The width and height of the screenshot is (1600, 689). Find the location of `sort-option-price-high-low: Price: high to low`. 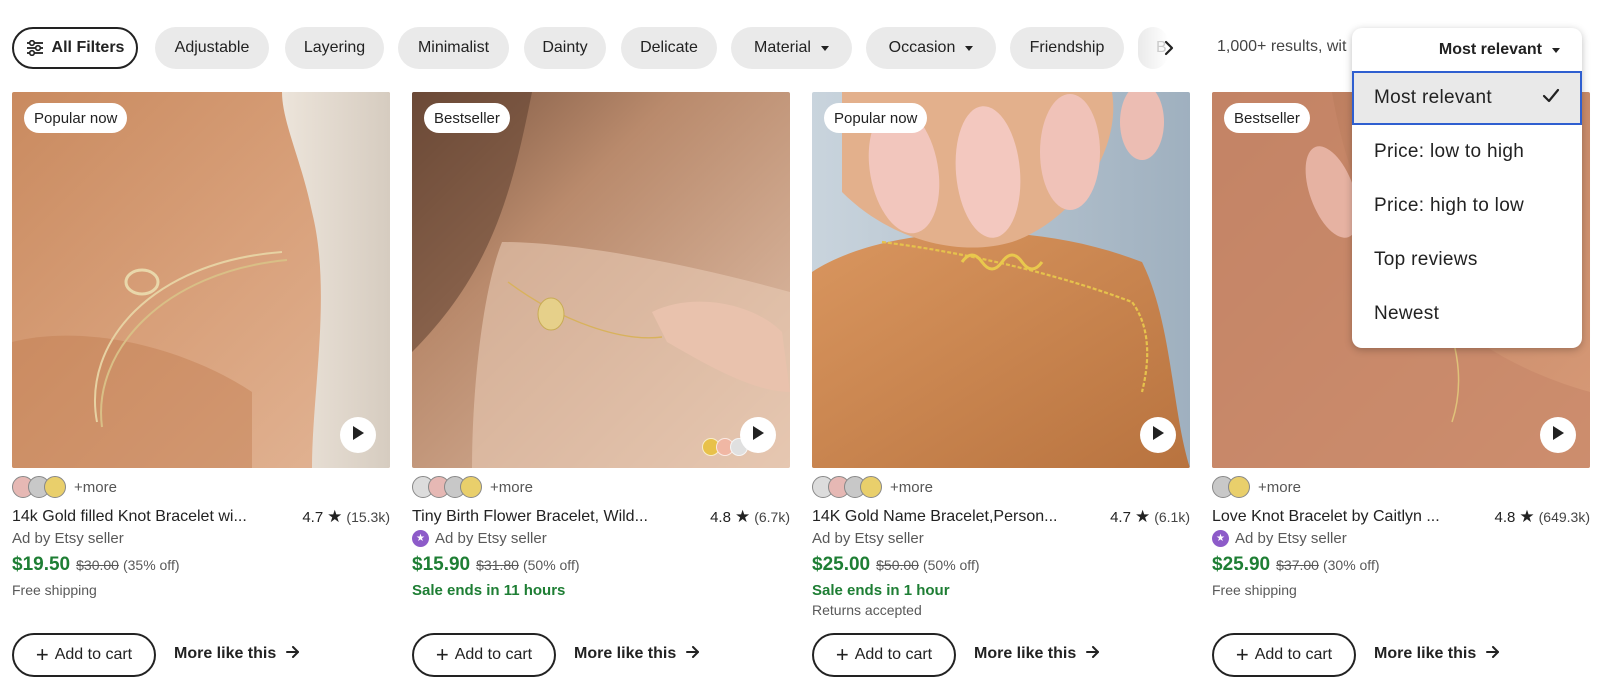

sort-option-price-high-low: Price: high to low is located at coordinates (1467, 206).